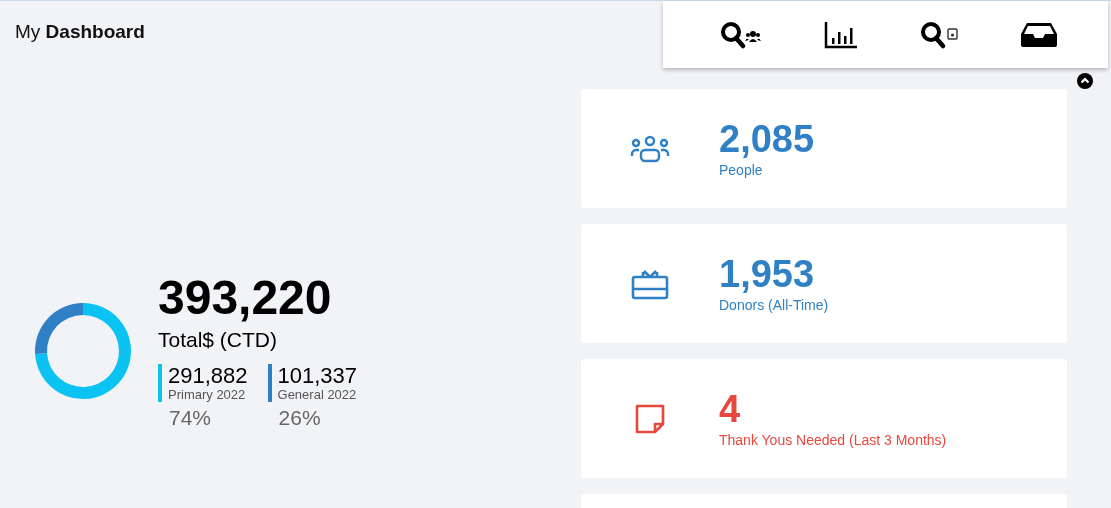 This screenshot has width=1111, height=508. I want to click on breakdown-label: Primary 2022, so click(207, 395).